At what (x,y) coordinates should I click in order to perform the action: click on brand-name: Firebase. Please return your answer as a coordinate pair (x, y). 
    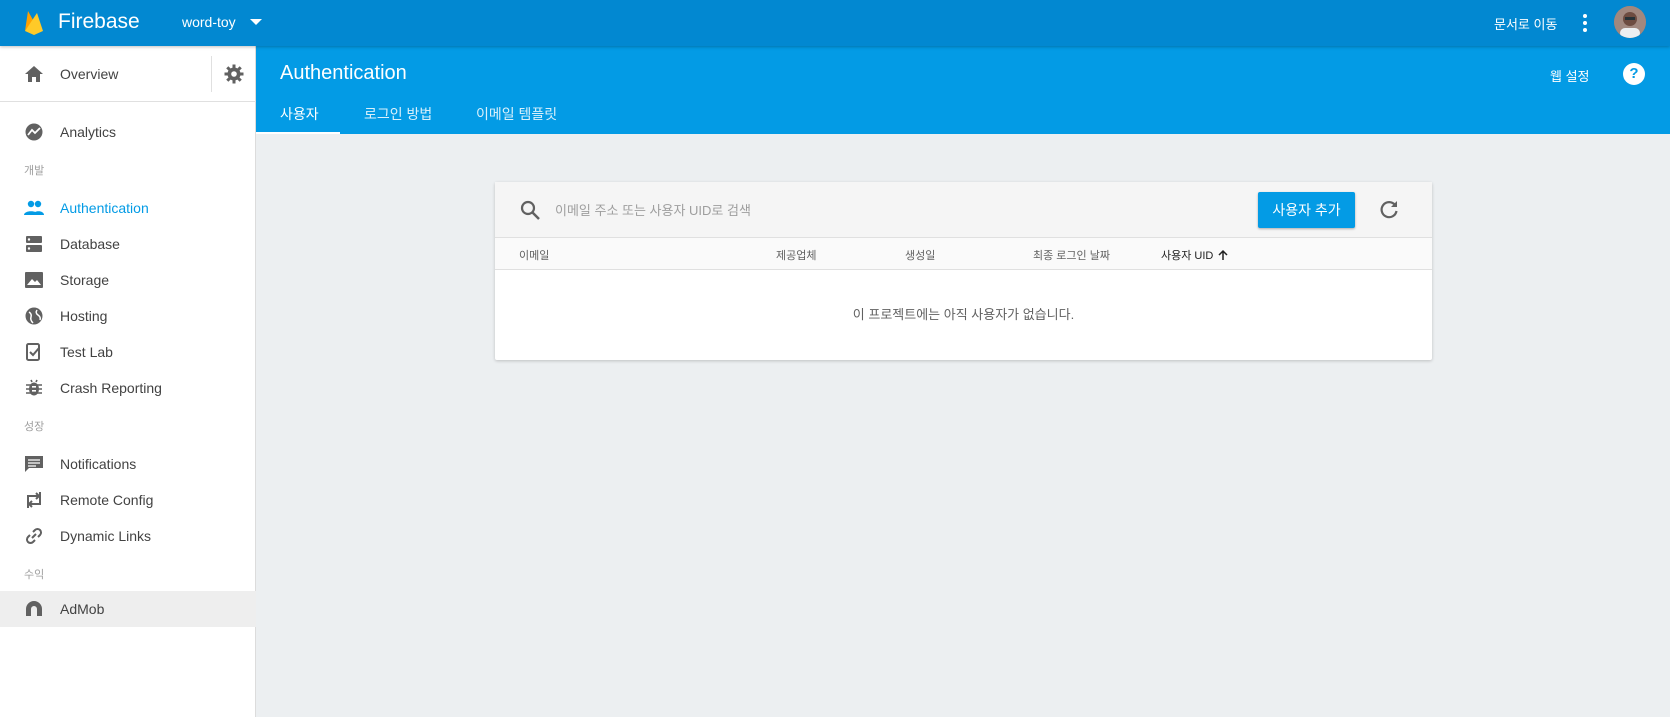
    Looking at the image, I should click on (99, 22).